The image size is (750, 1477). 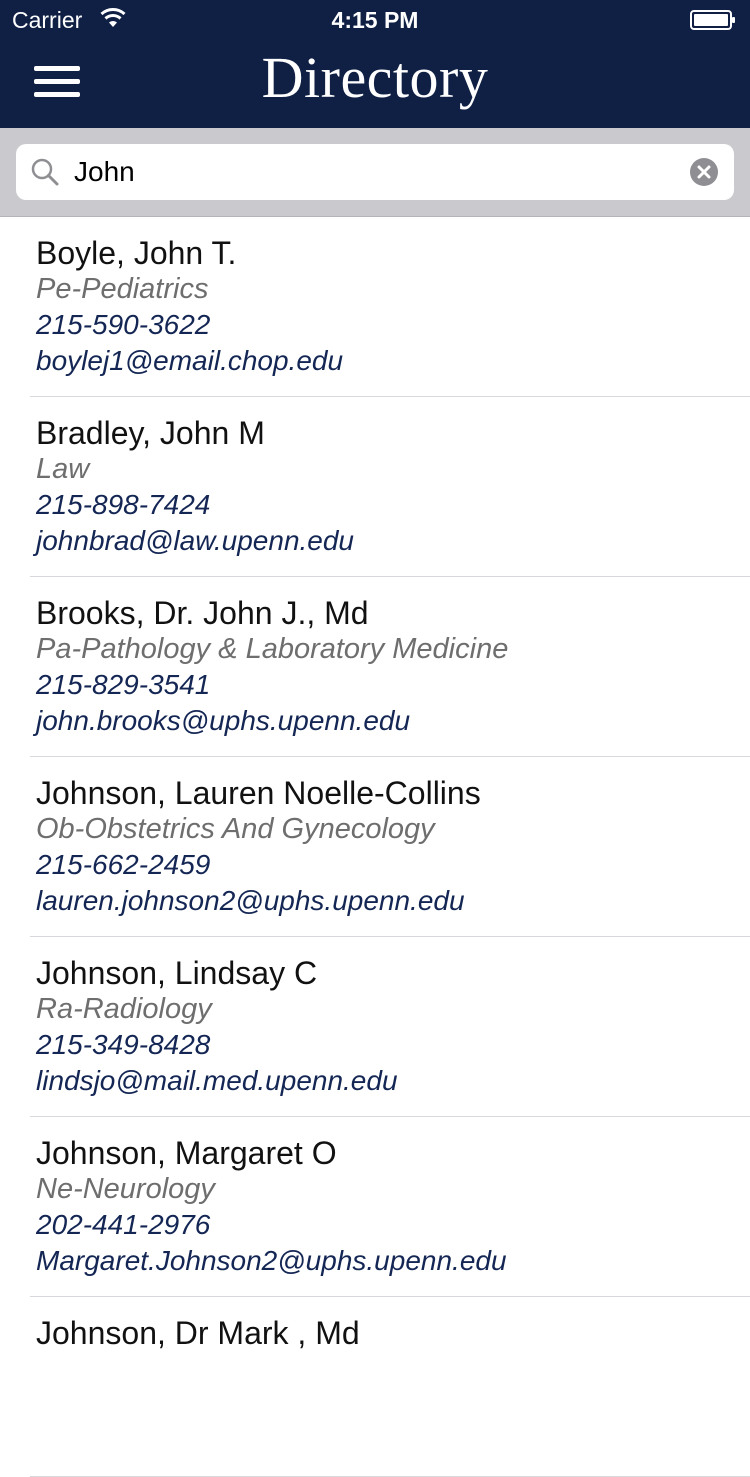 I want to click on contact-department: Ra-Radiology, so click(x=124, y=1009).